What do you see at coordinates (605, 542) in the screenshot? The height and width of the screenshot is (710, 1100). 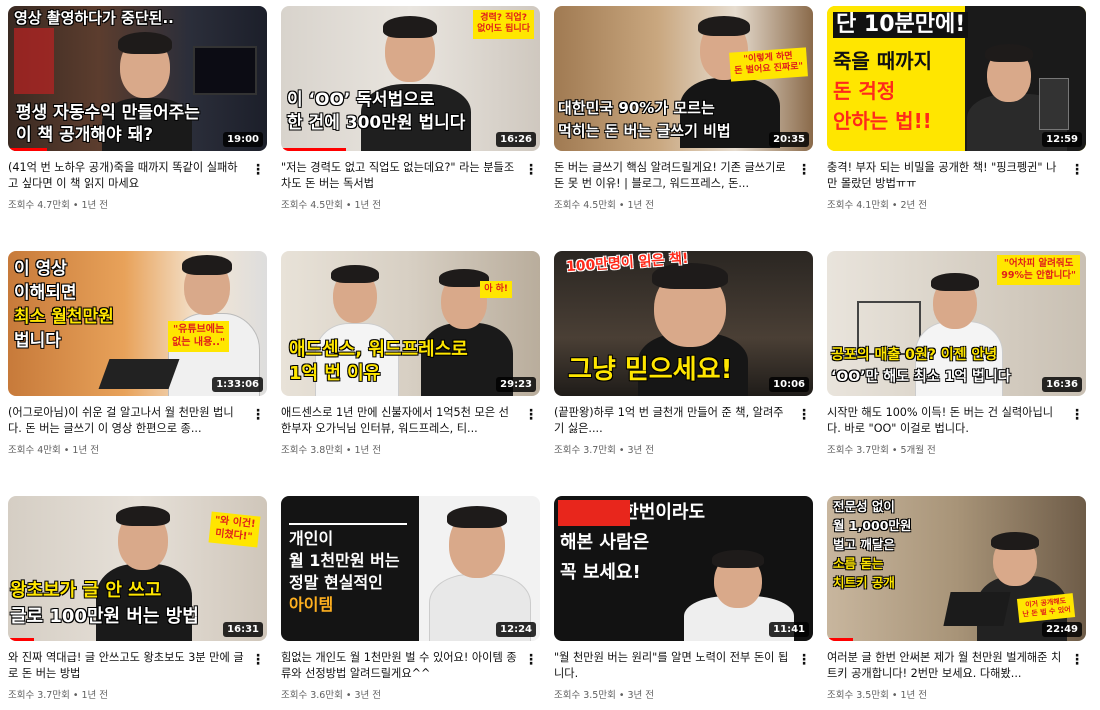 I see `thumb-headline: 해본 사람은` at bounding box center [605, 542].